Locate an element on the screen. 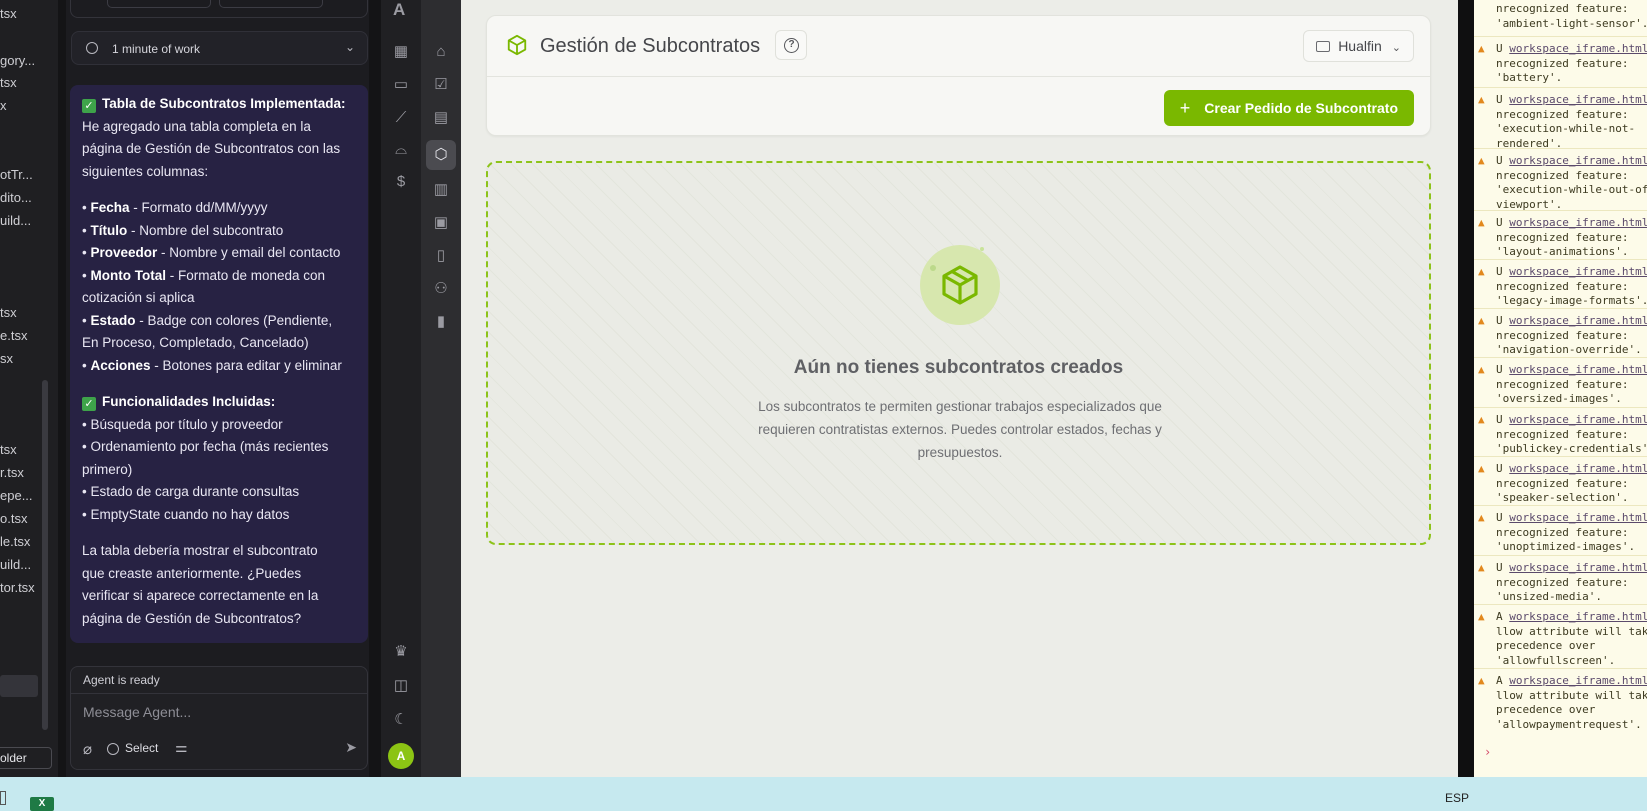 Image resolution: width=1647 pixels, height=811 pixels. home-icon: ⌂ is located at coordinates (441, 52).